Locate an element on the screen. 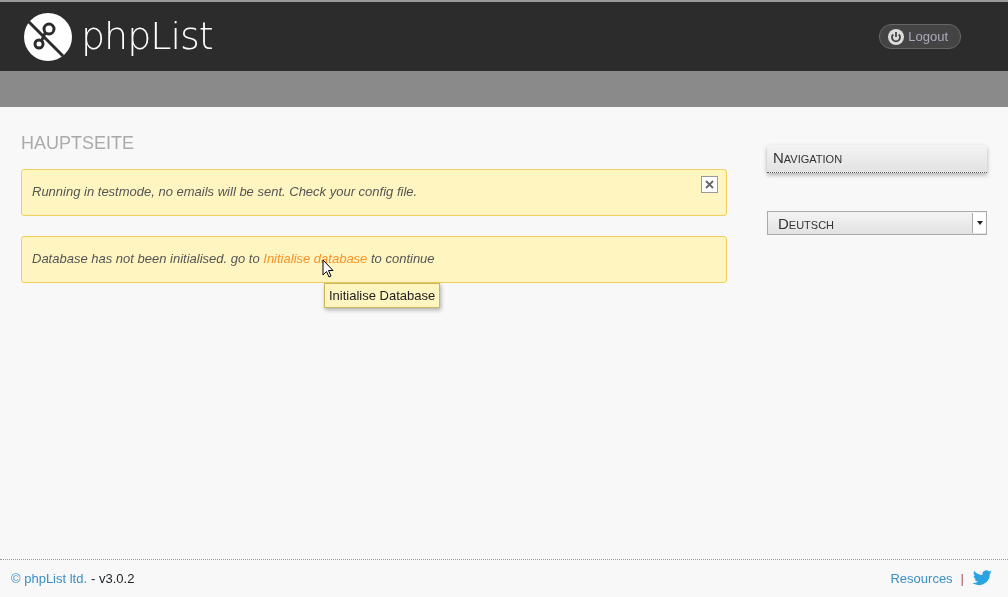  tooltip: Initialise Database is located at coordinates (382, 295).